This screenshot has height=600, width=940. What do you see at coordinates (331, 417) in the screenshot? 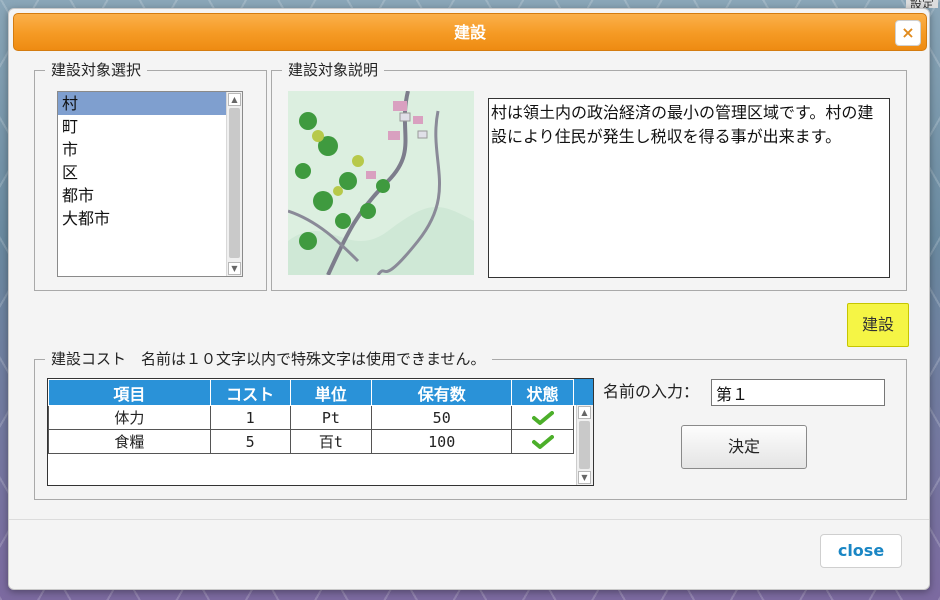
I see `cell-unit: Pt` at bounding box center [331, 417].